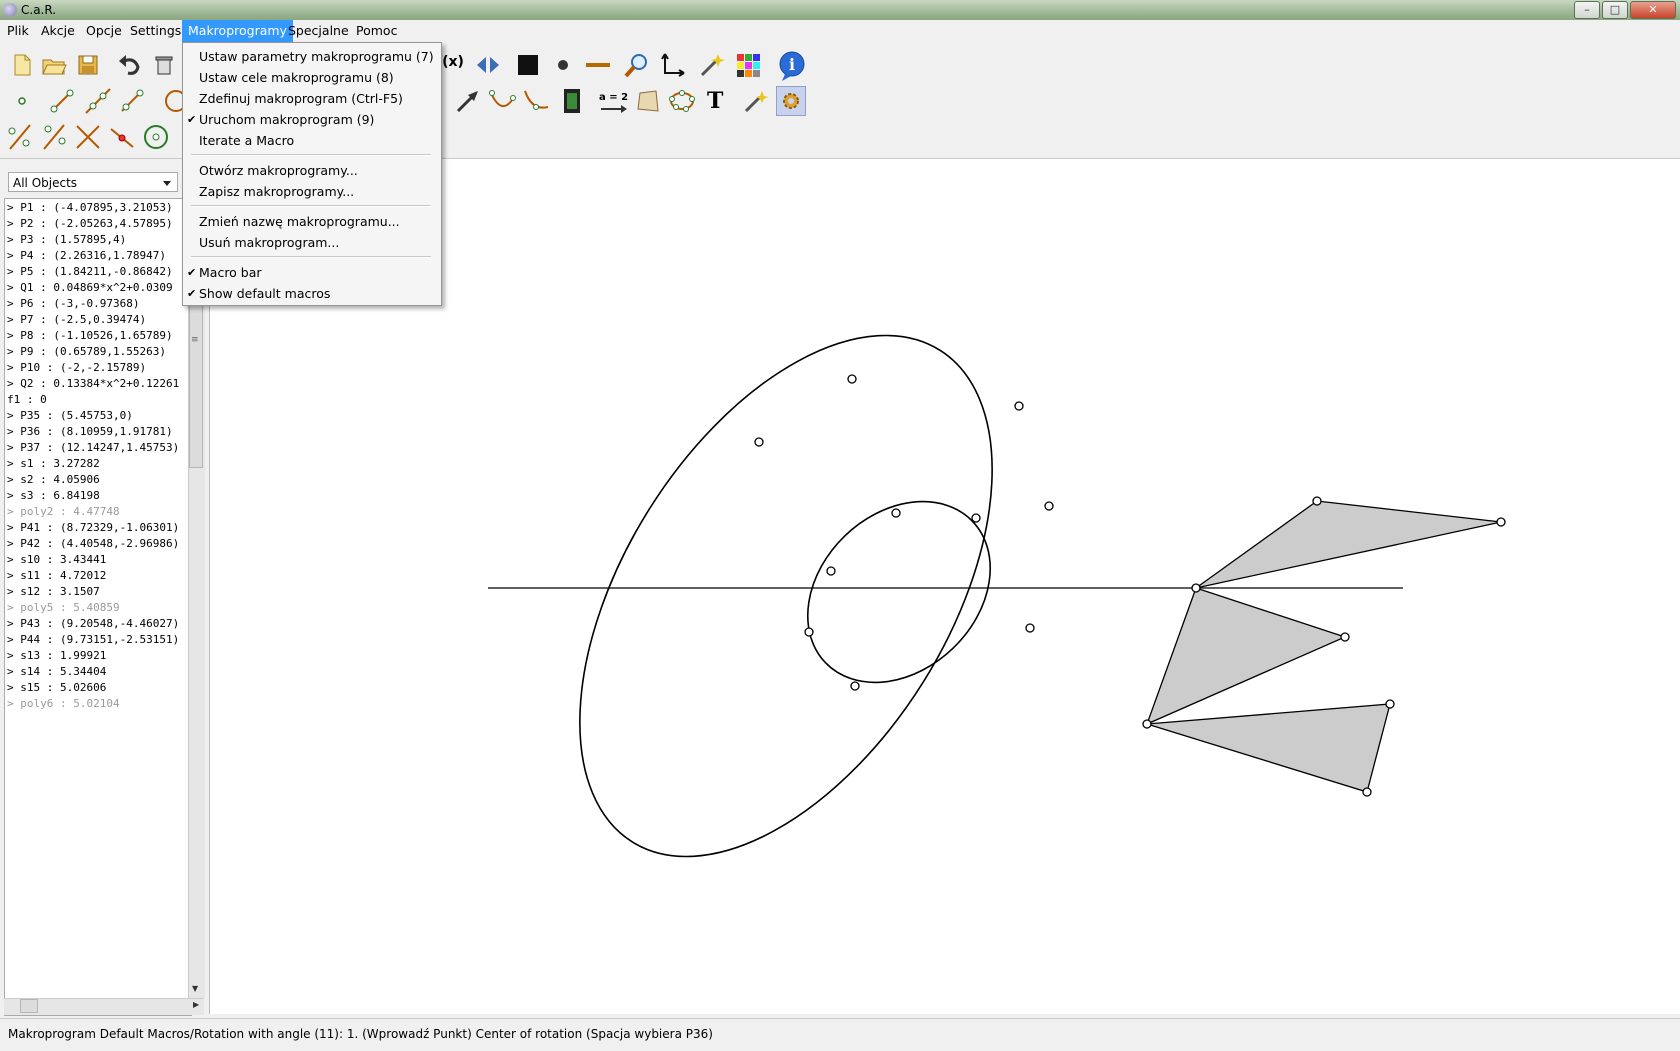 The image size is (1680, 1051). Describe the element at coordinates (195, 988) in the screenshot. I see `scroll-down-arrow-icon: ▼` at that location.